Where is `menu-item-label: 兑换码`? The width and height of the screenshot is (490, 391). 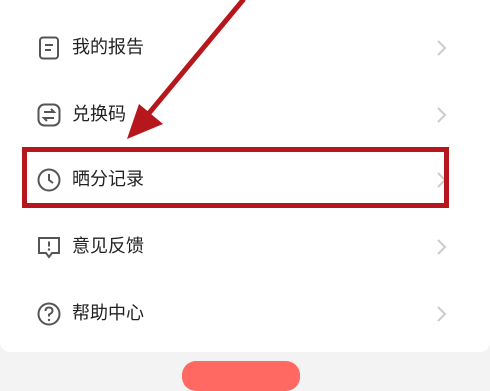 menu-item-label: 兑换码 is located at coordinates (99, 114).